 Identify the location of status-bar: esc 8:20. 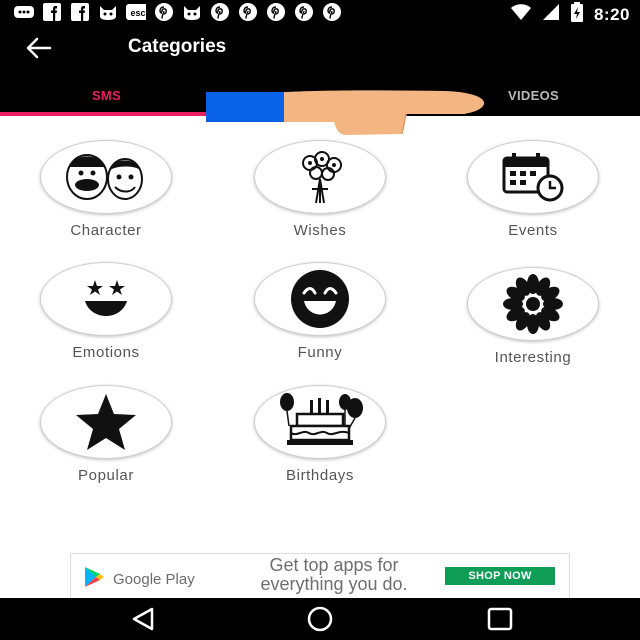
(320, 12).